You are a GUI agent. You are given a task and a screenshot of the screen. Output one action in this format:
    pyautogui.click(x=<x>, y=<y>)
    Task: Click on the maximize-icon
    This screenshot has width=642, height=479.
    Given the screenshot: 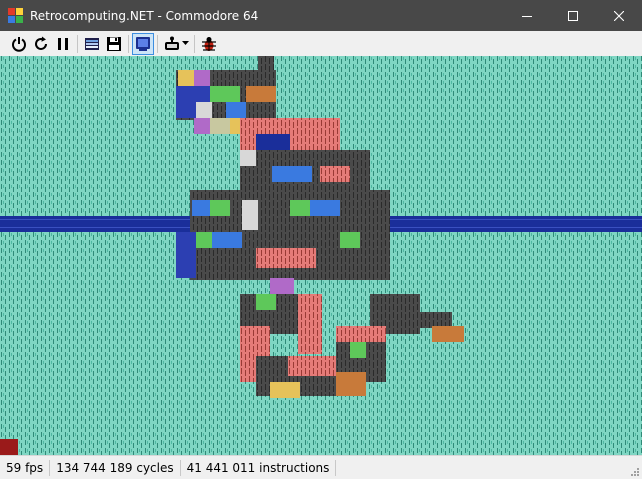 What is the action you would take?
    pyautogui.click(x=573, y=15)
    